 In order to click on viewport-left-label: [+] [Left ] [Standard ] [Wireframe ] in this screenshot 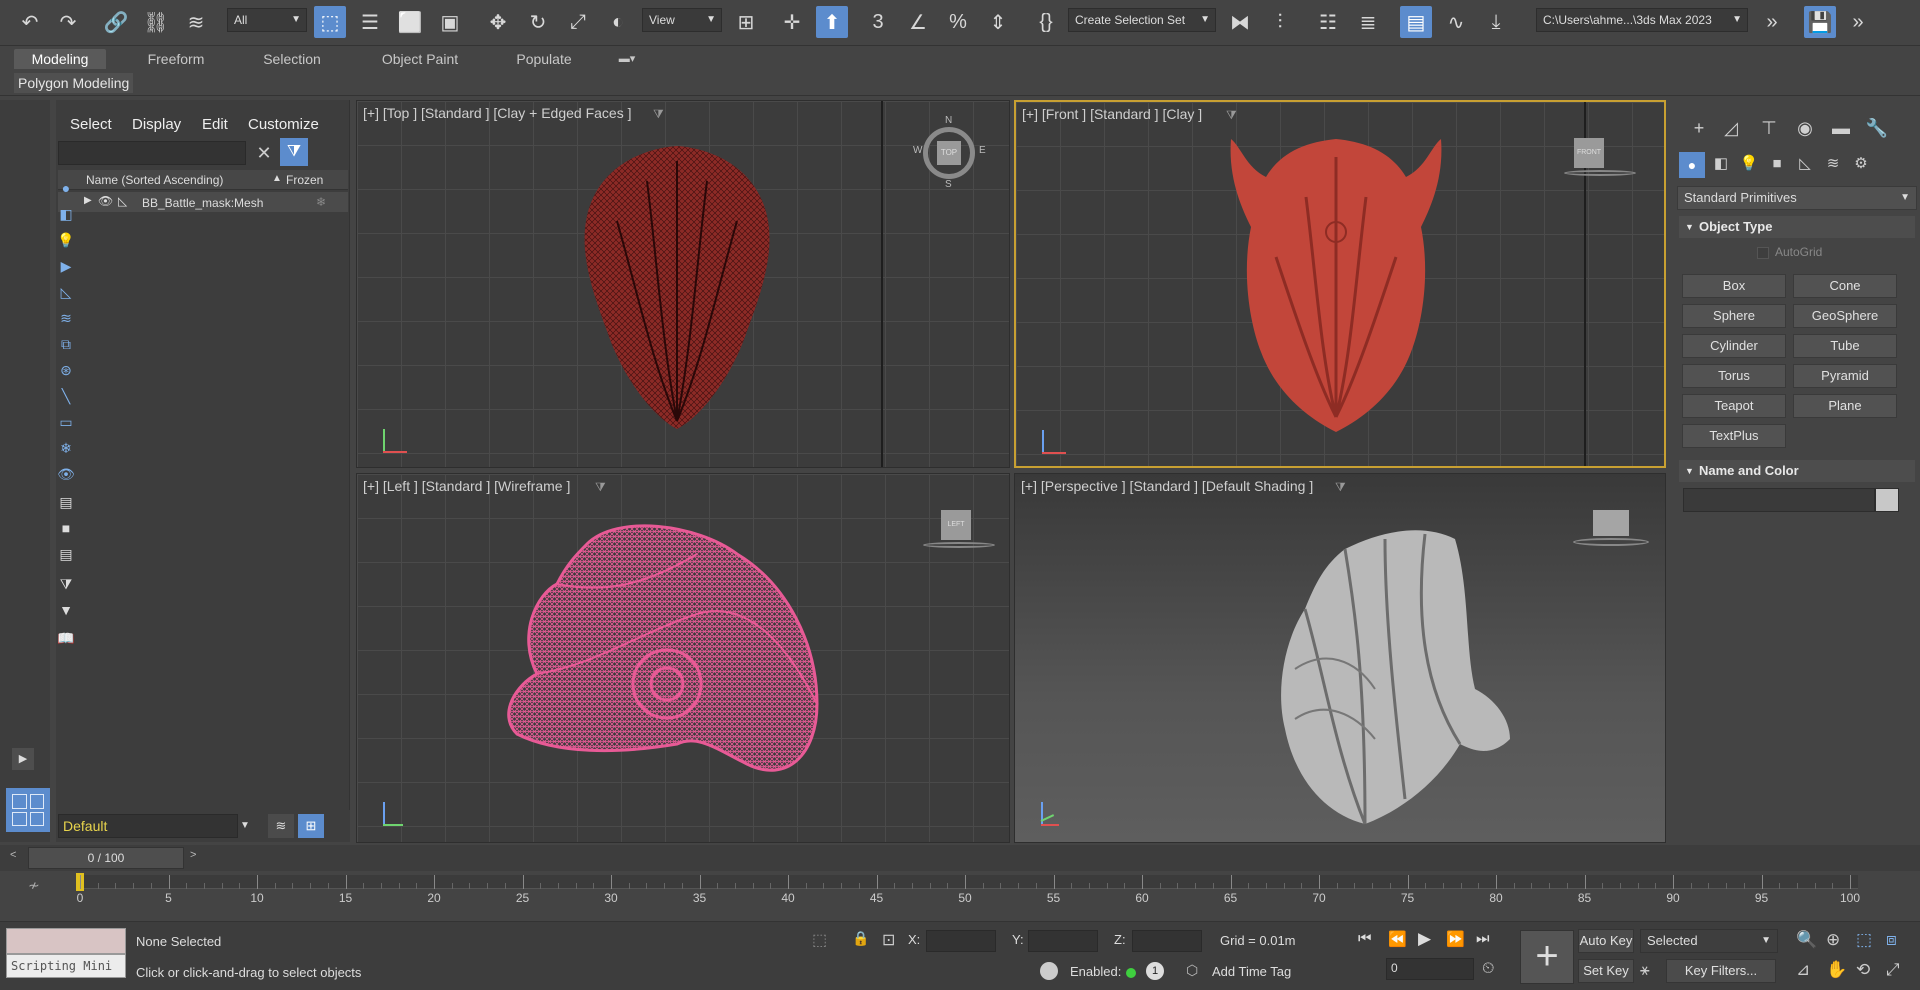, I will do `click(466, 486)`.